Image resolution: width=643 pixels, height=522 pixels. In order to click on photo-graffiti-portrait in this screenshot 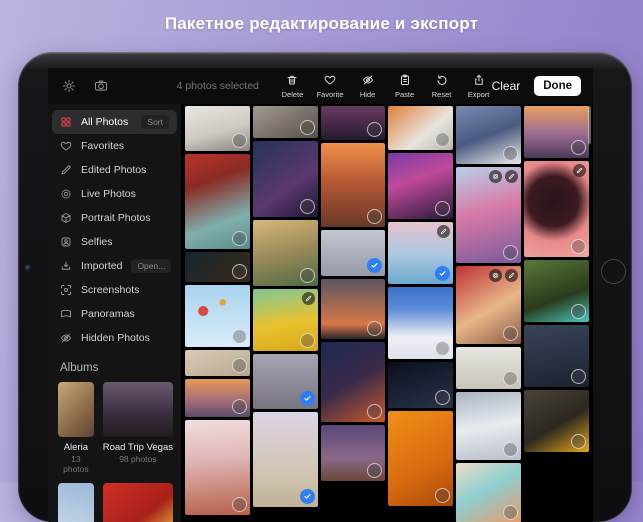, I will do `click(489, 135)`.